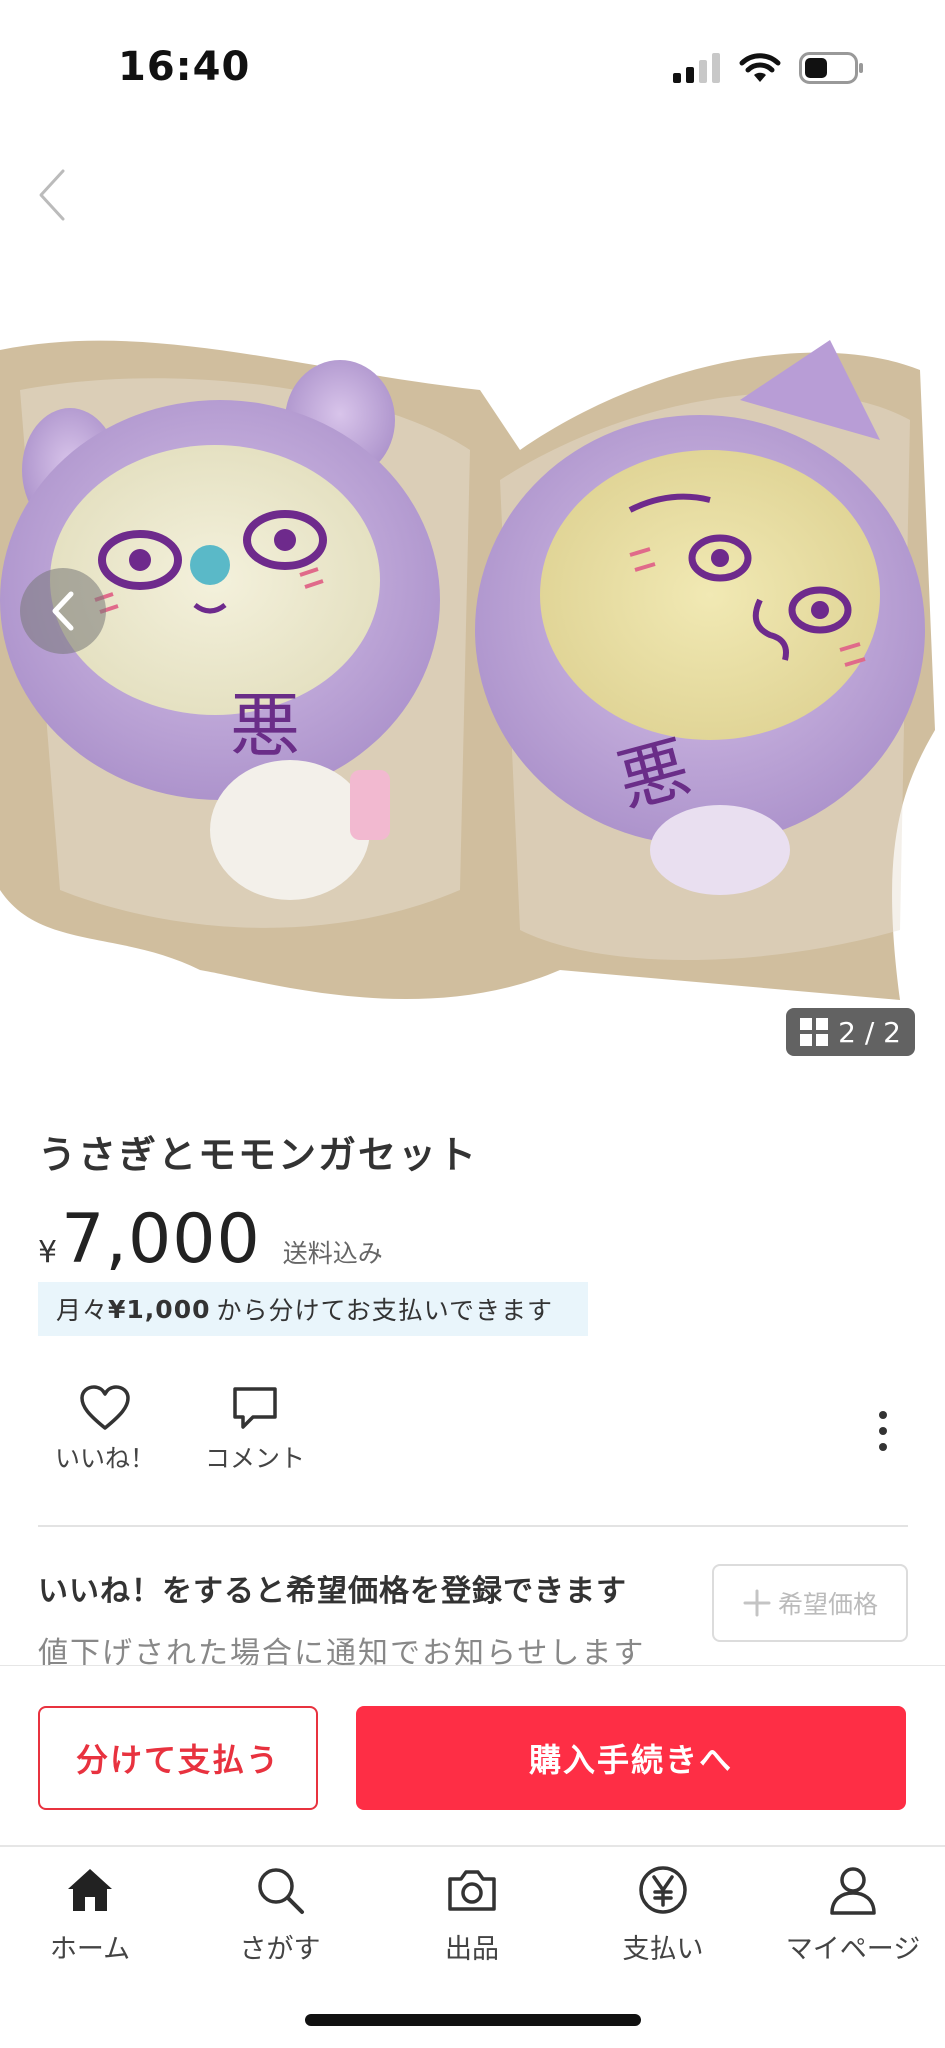 The width and height of the screenshot is (945, 2048). I want to click on photo-counter-text: 2 / 2, so click(869, 1032).